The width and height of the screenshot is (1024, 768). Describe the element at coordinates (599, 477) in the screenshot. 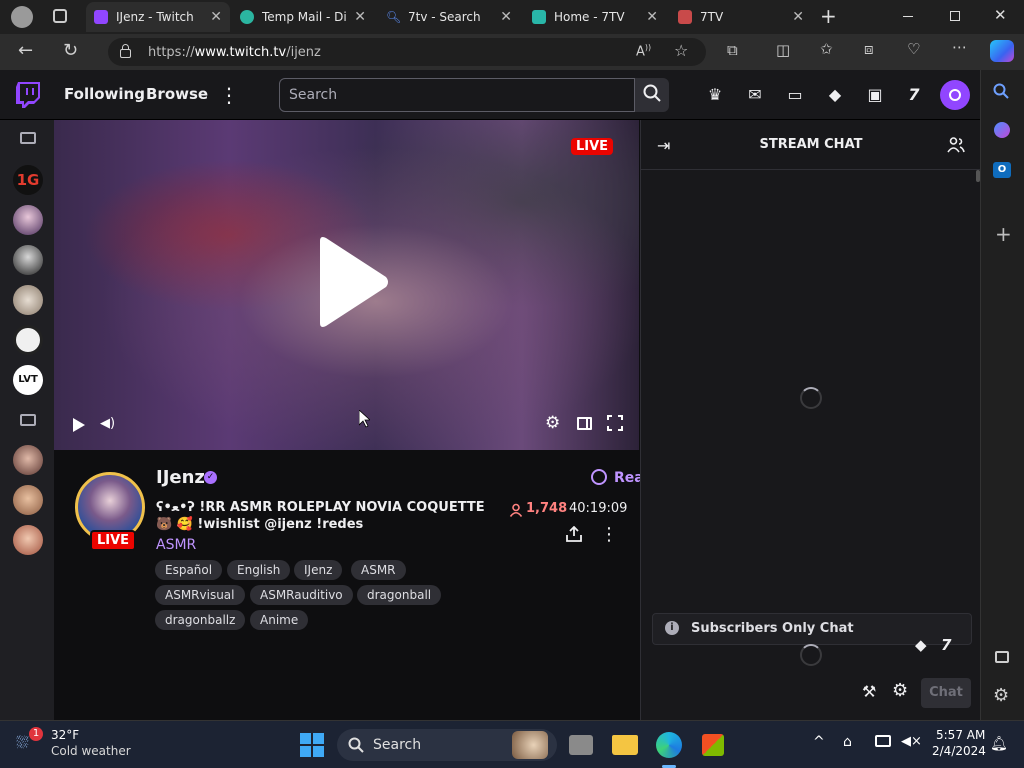

I see `react-icon` at that location.